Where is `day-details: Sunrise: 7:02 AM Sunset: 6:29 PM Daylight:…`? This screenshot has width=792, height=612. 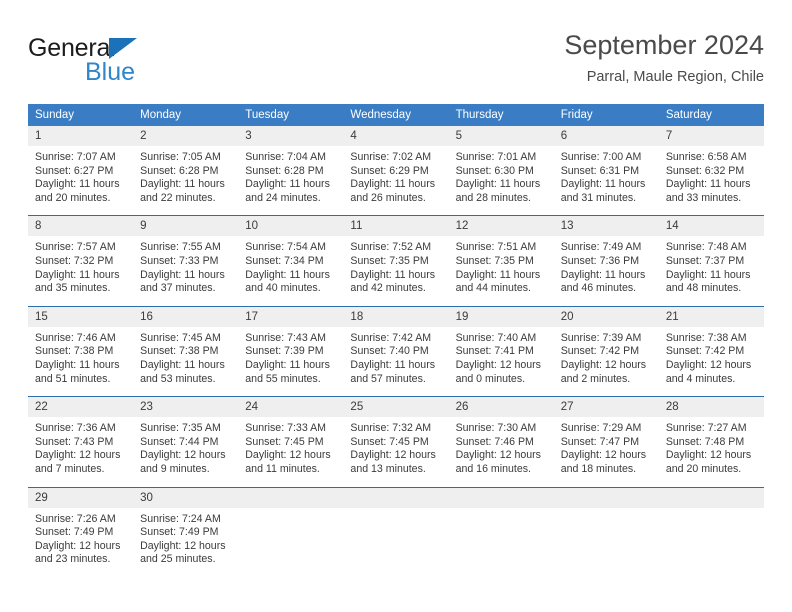
day-details: Sunrise: 7:02 AM Sunset: 6:29 PM Daylight:… is located at coordinates (395, 180).